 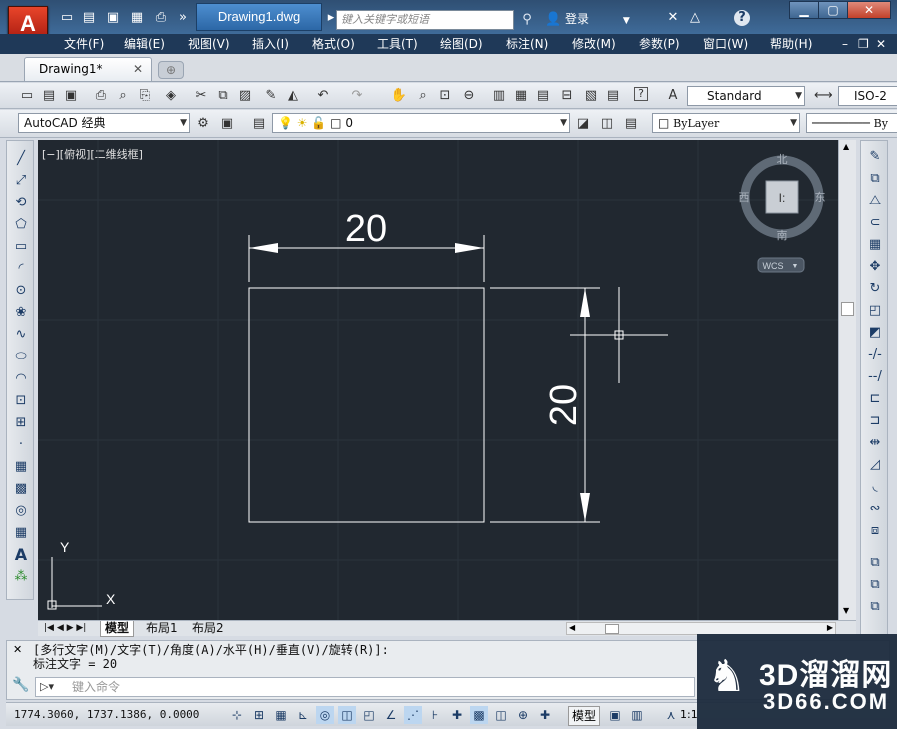 I want to click on zoom-previous-icon: ⊖, so click(x=469, y=96).